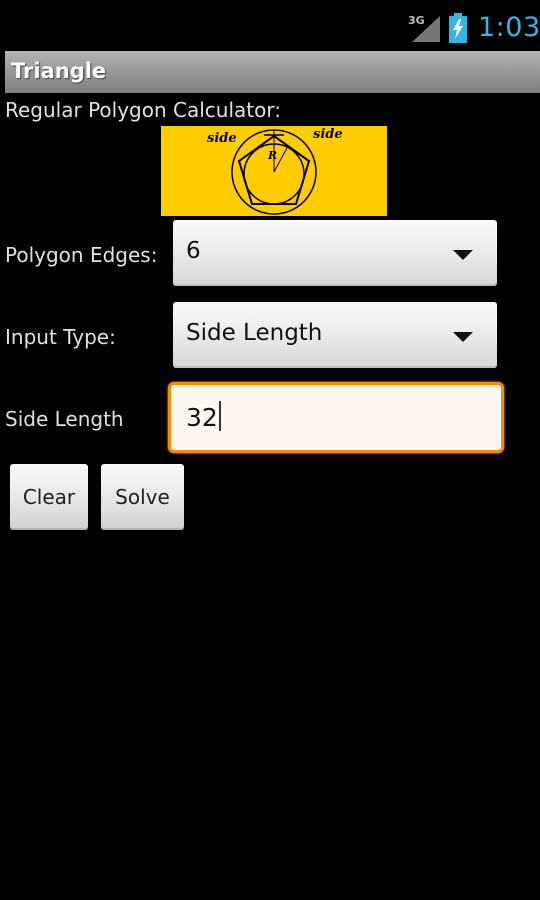  Describe the element at coordinates (81, 255) in the screenshot. I see `edges-label: Polygon Edges:` at that location.